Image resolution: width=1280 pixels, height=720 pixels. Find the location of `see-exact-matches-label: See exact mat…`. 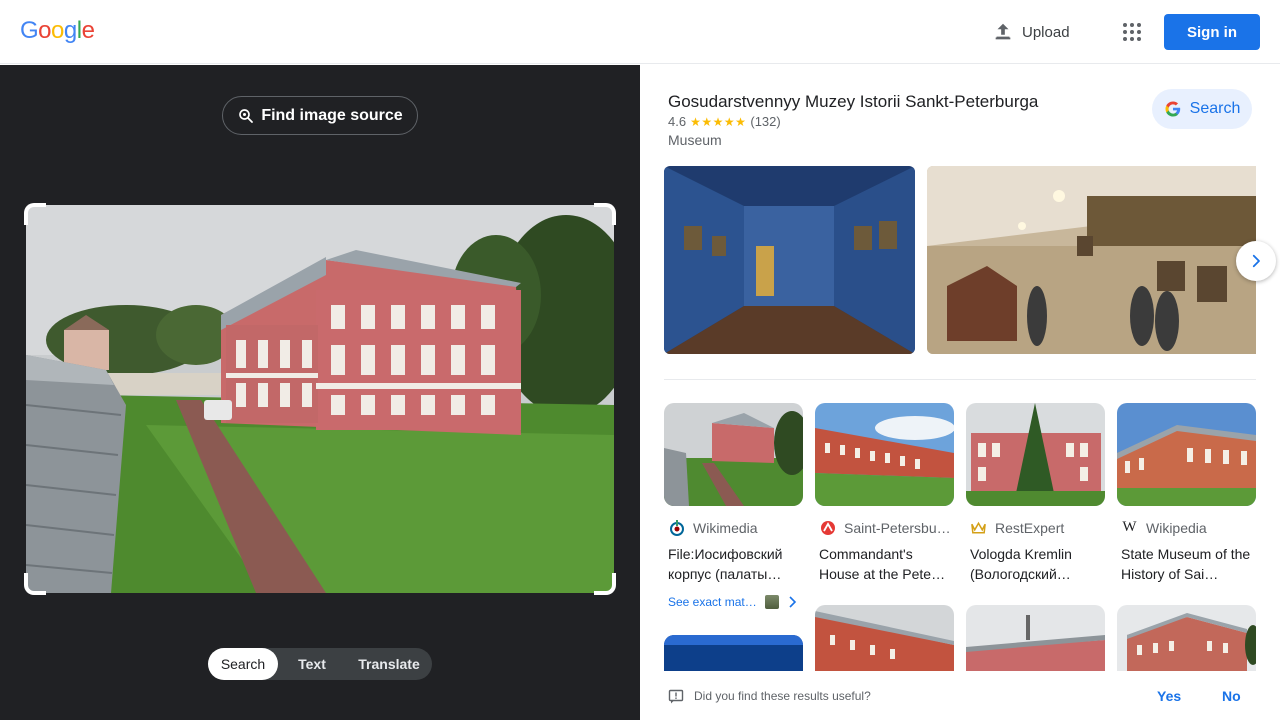

see-exact-matches-label: See exact mat… is located at coordinates (712, 602).